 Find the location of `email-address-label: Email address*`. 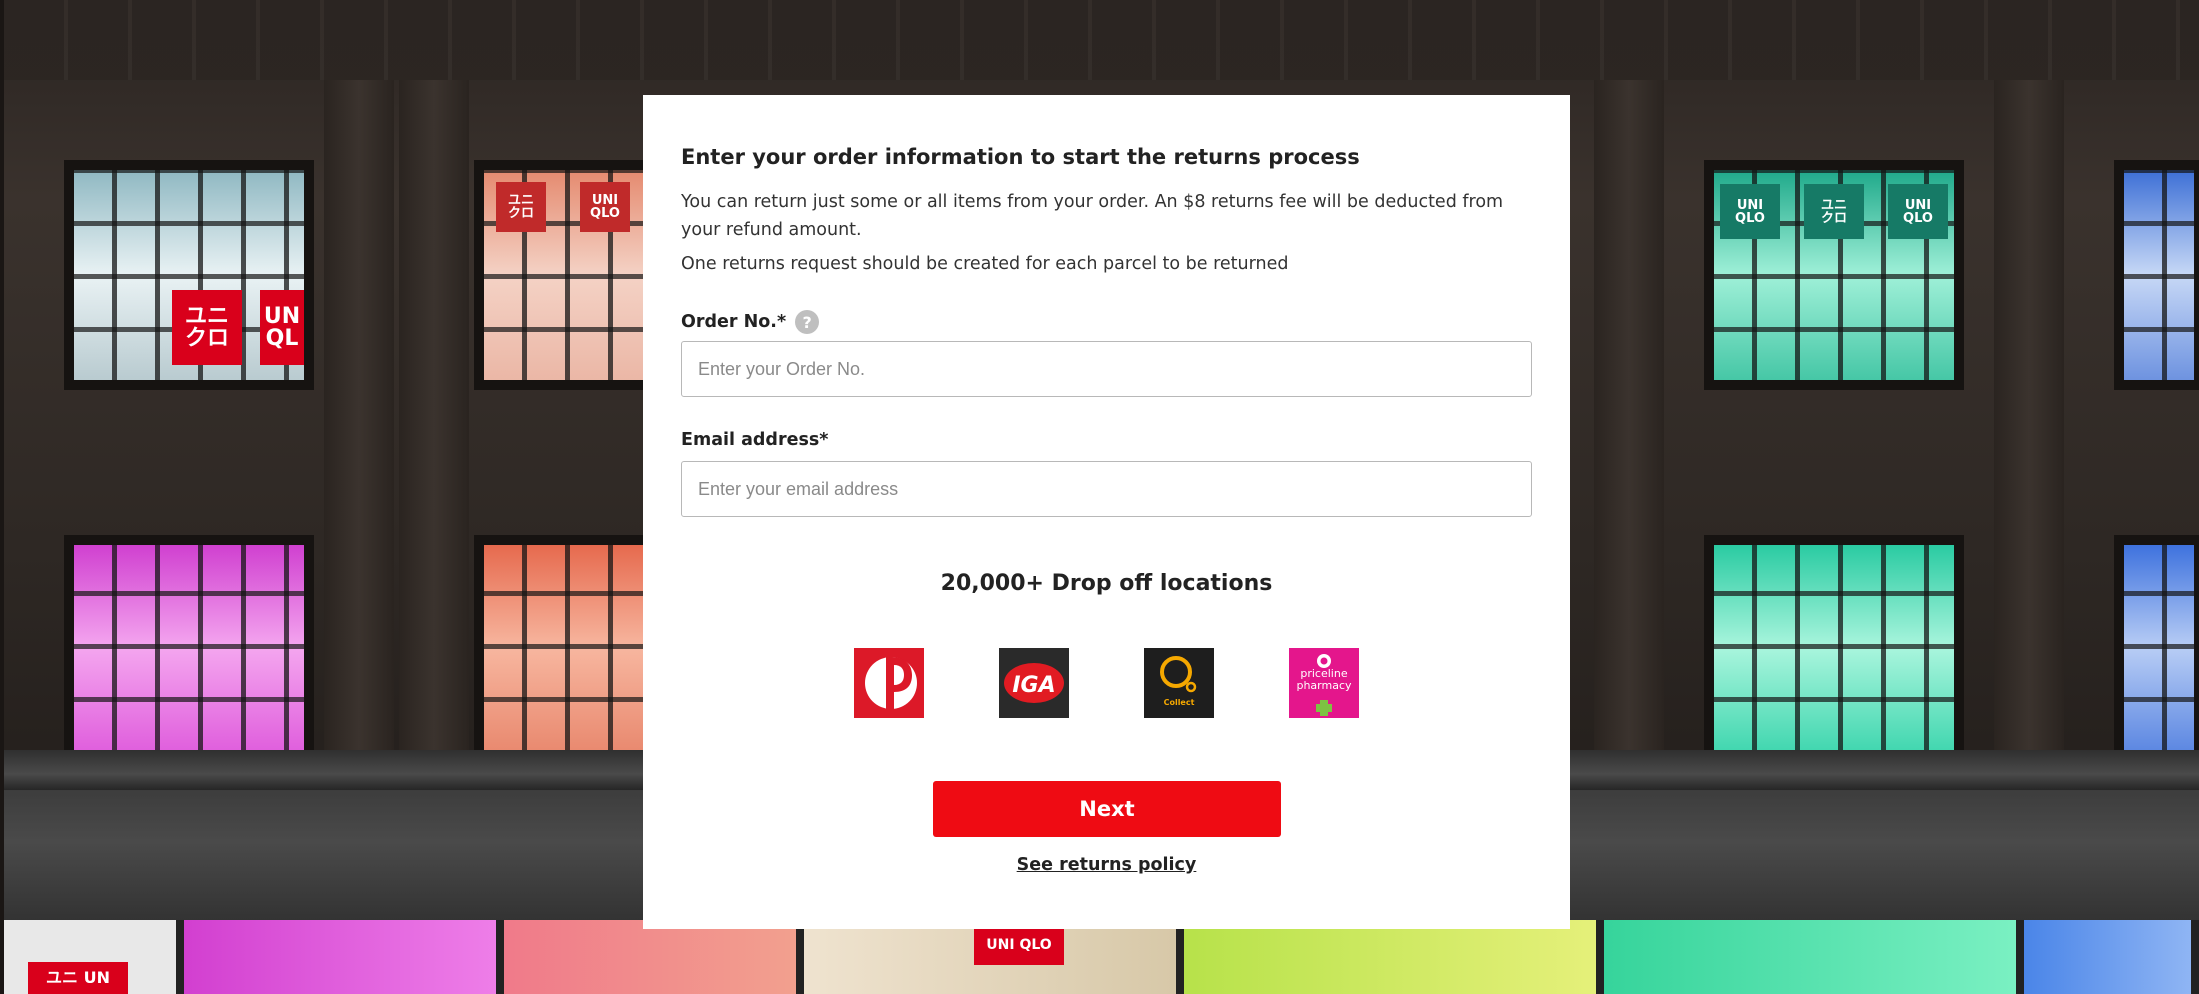

email-address-label: Email address* is located at coordinates (754, 440).